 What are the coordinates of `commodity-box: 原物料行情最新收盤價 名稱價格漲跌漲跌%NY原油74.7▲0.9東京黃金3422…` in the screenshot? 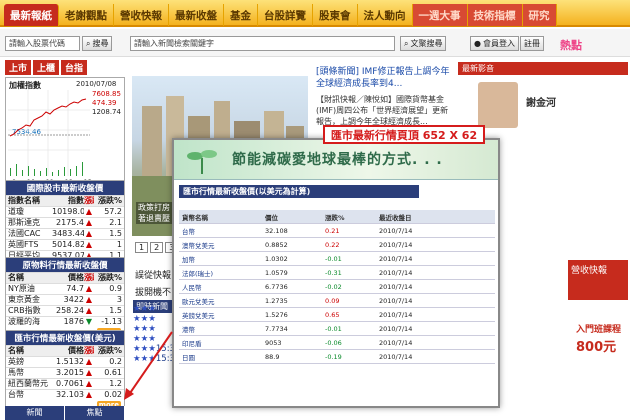 It's located at (65, 297).